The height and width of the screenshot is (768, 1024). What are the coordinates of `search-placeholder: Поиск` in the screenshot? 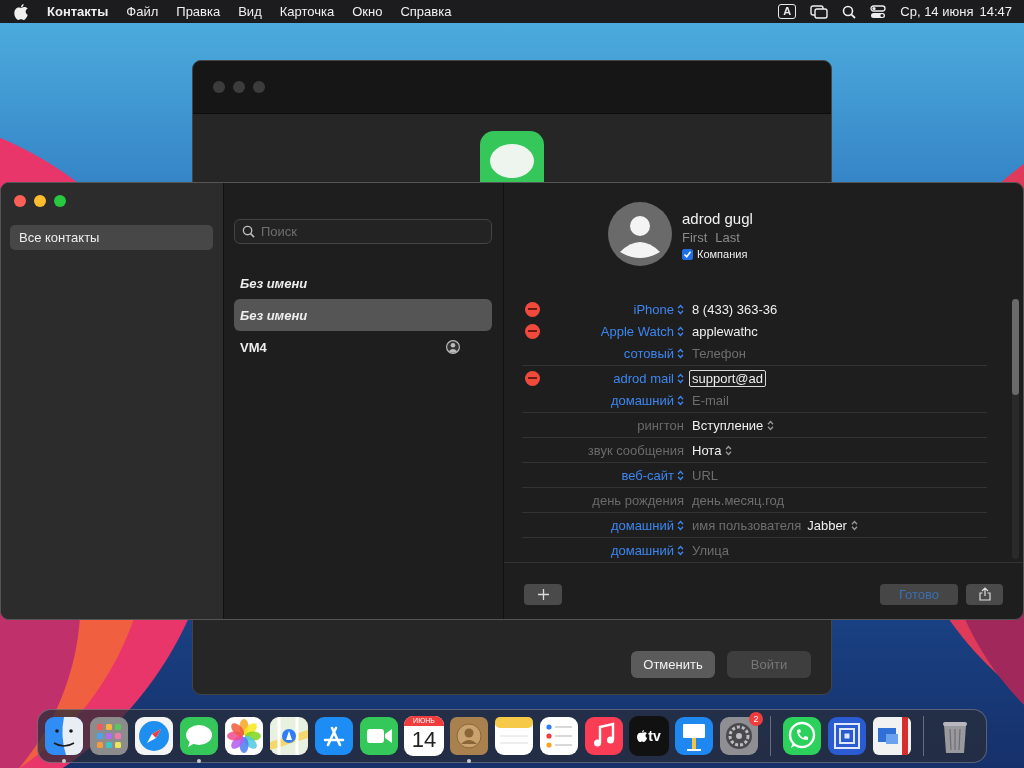 It's located at (279, 231).